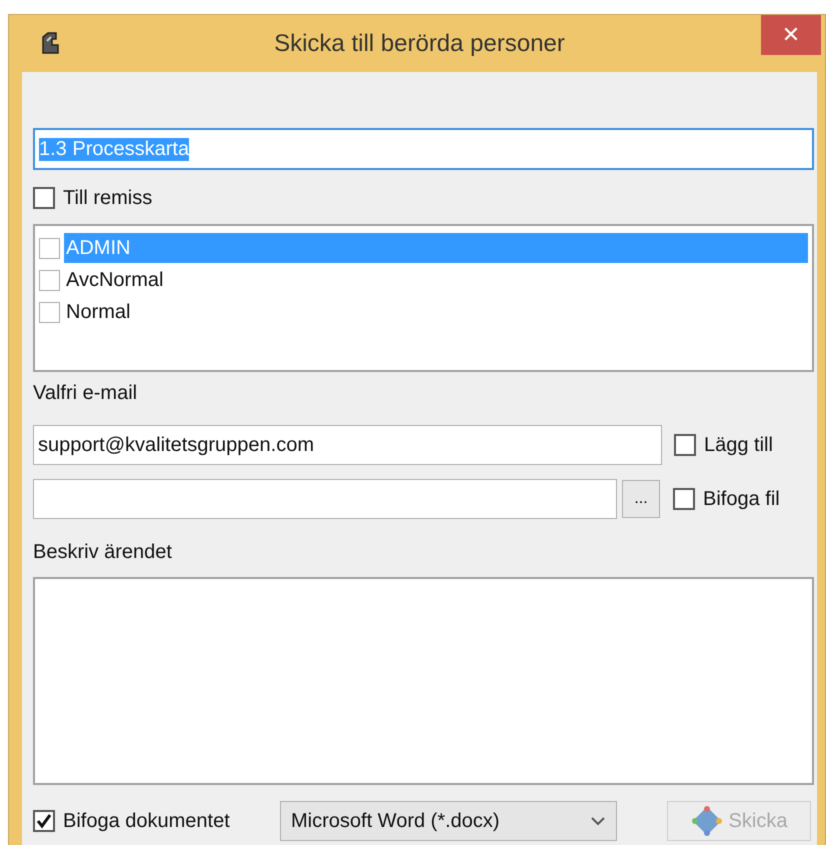  I want to click on chevron-down-icon, so click(598, 821).